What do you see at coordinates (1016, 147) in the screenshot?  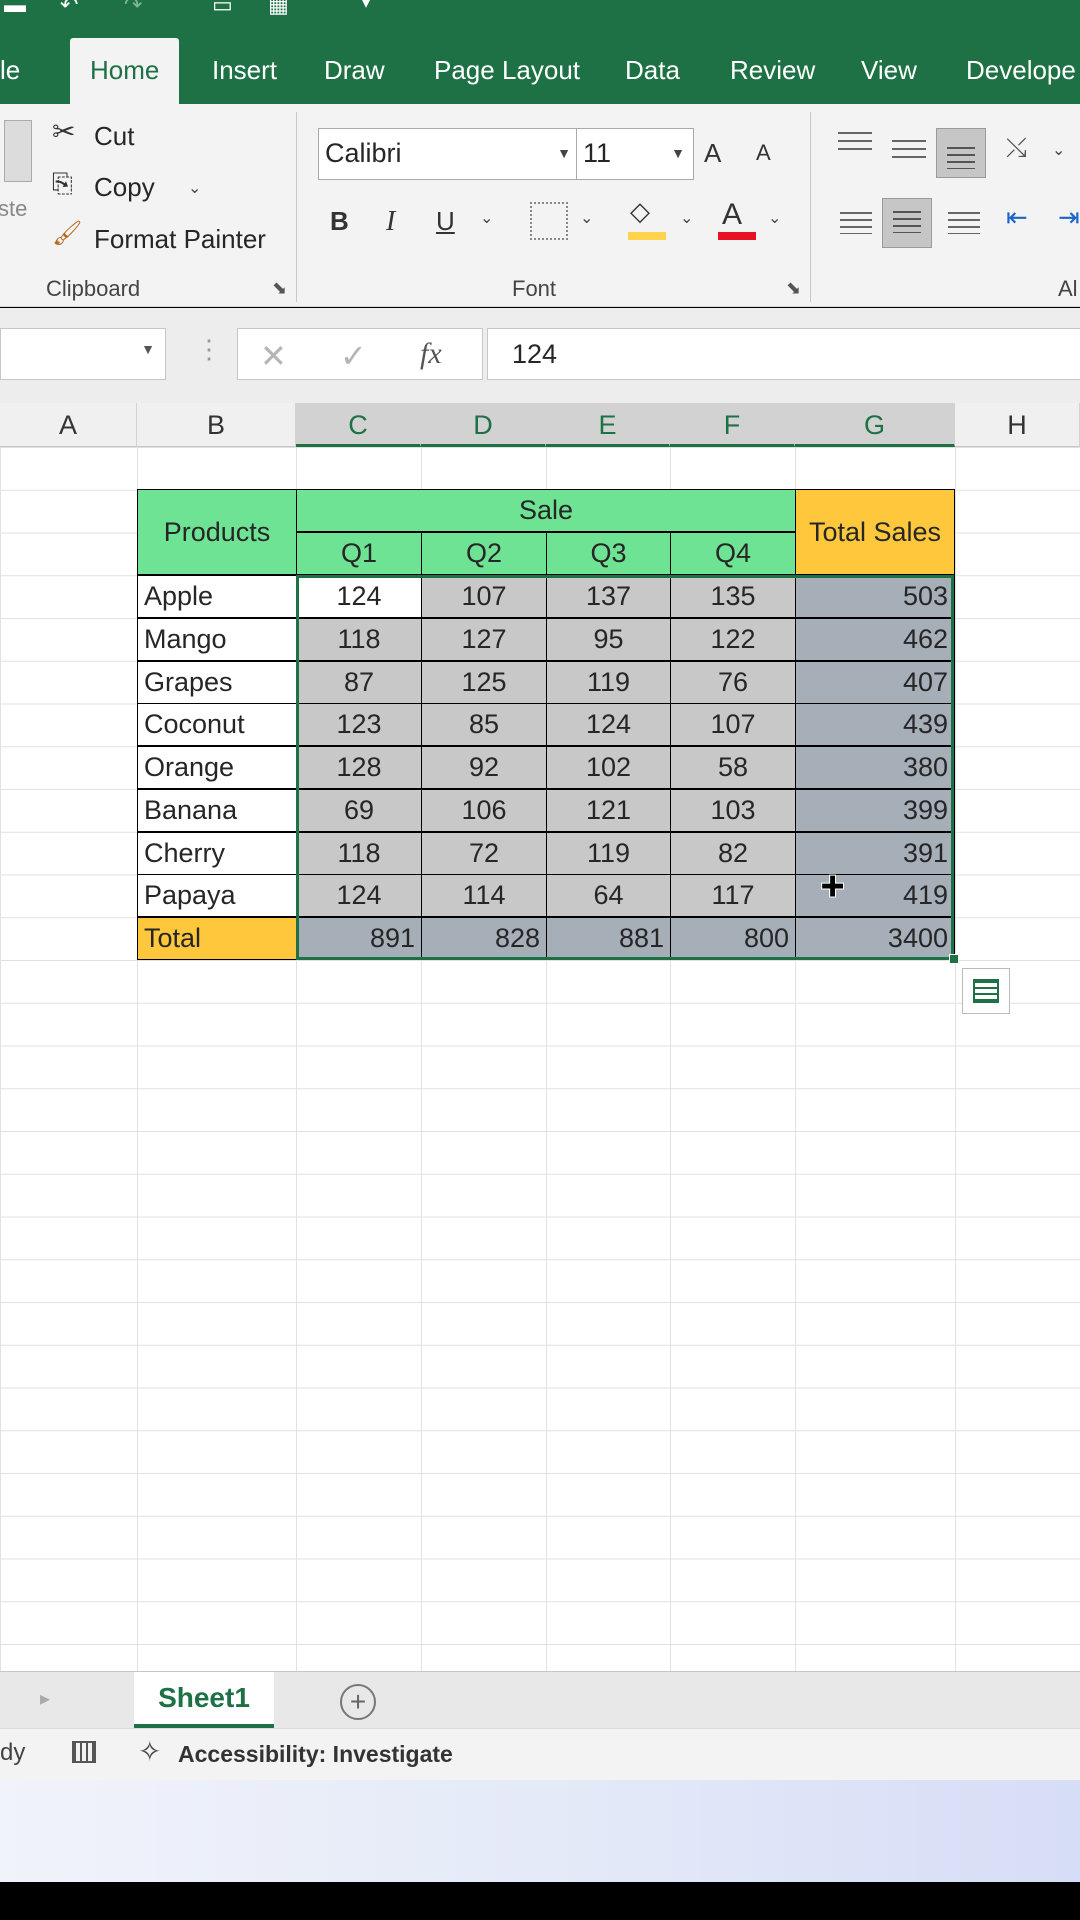 I see `orientation-icon: ⤯` at bounding box center [1016, 147].